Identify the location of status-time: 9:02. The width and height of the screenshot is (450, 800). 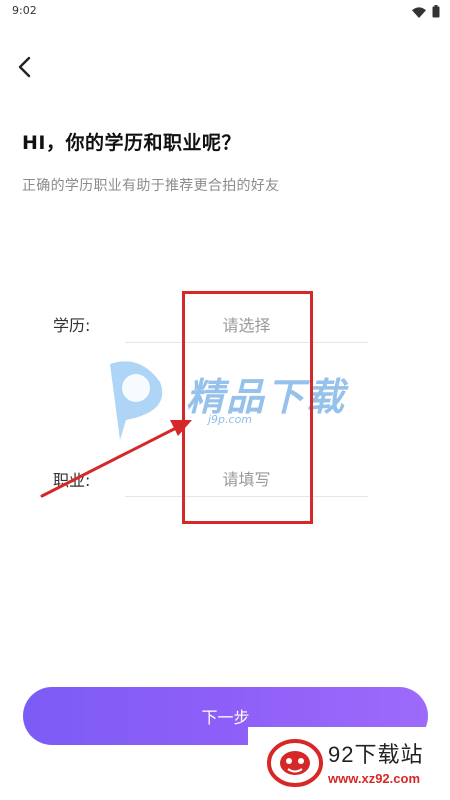
(24, 10).